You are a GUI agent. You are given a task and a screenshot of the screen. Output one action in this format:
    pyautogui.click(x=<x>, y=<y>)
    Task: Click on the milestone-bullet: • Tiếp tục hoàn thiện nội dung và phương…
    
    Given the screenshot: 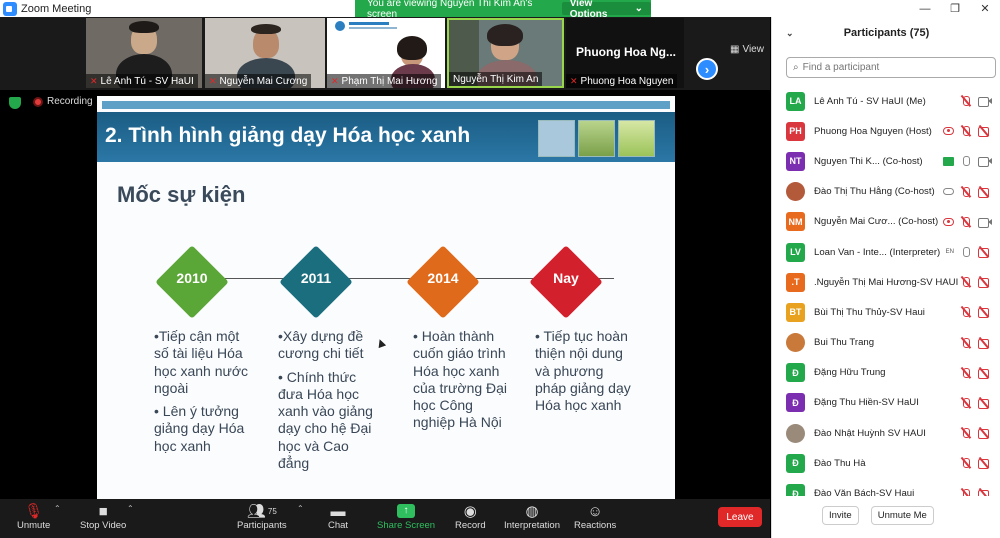 What is the action you would take?
    pyautogui.click(x=583, y=371)
    